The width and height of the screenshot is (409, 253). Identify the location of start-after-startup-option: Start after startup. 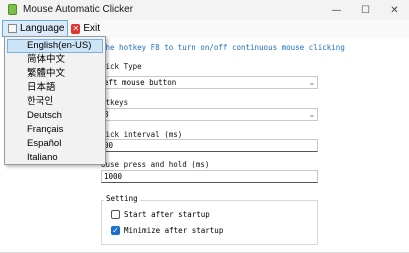
(160, 214).